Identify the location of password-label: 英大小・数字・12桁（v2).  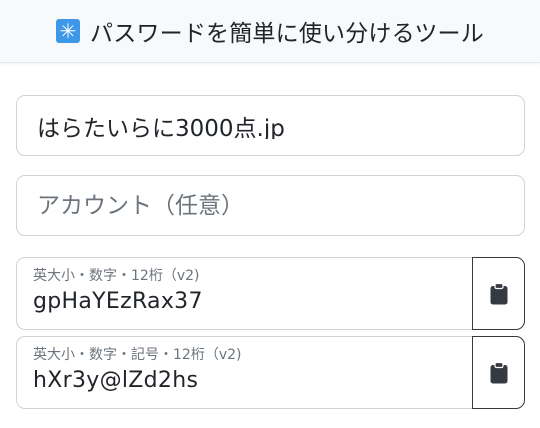
(116, 276).